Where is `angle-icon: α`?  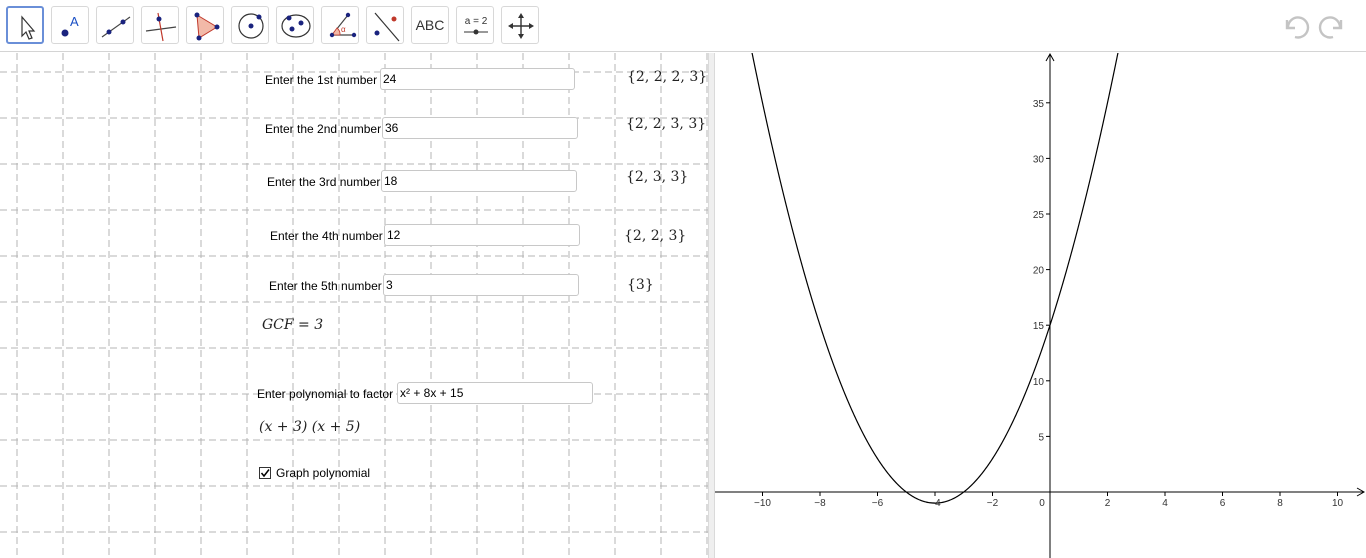
angle-icon: α is located at coordinates (343, 25).